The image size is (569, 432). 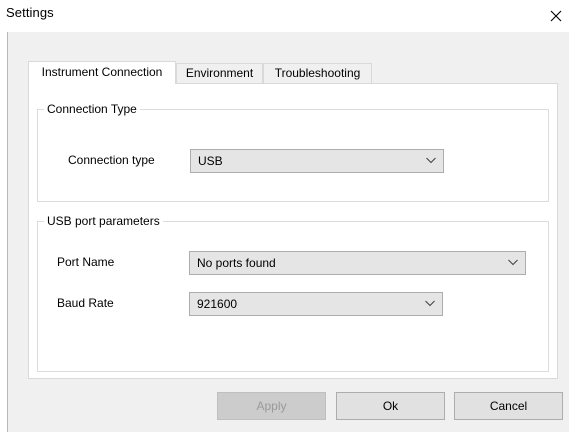 I want to click on baud-rate-label: Baud Rate, so click(x=85, y=303).